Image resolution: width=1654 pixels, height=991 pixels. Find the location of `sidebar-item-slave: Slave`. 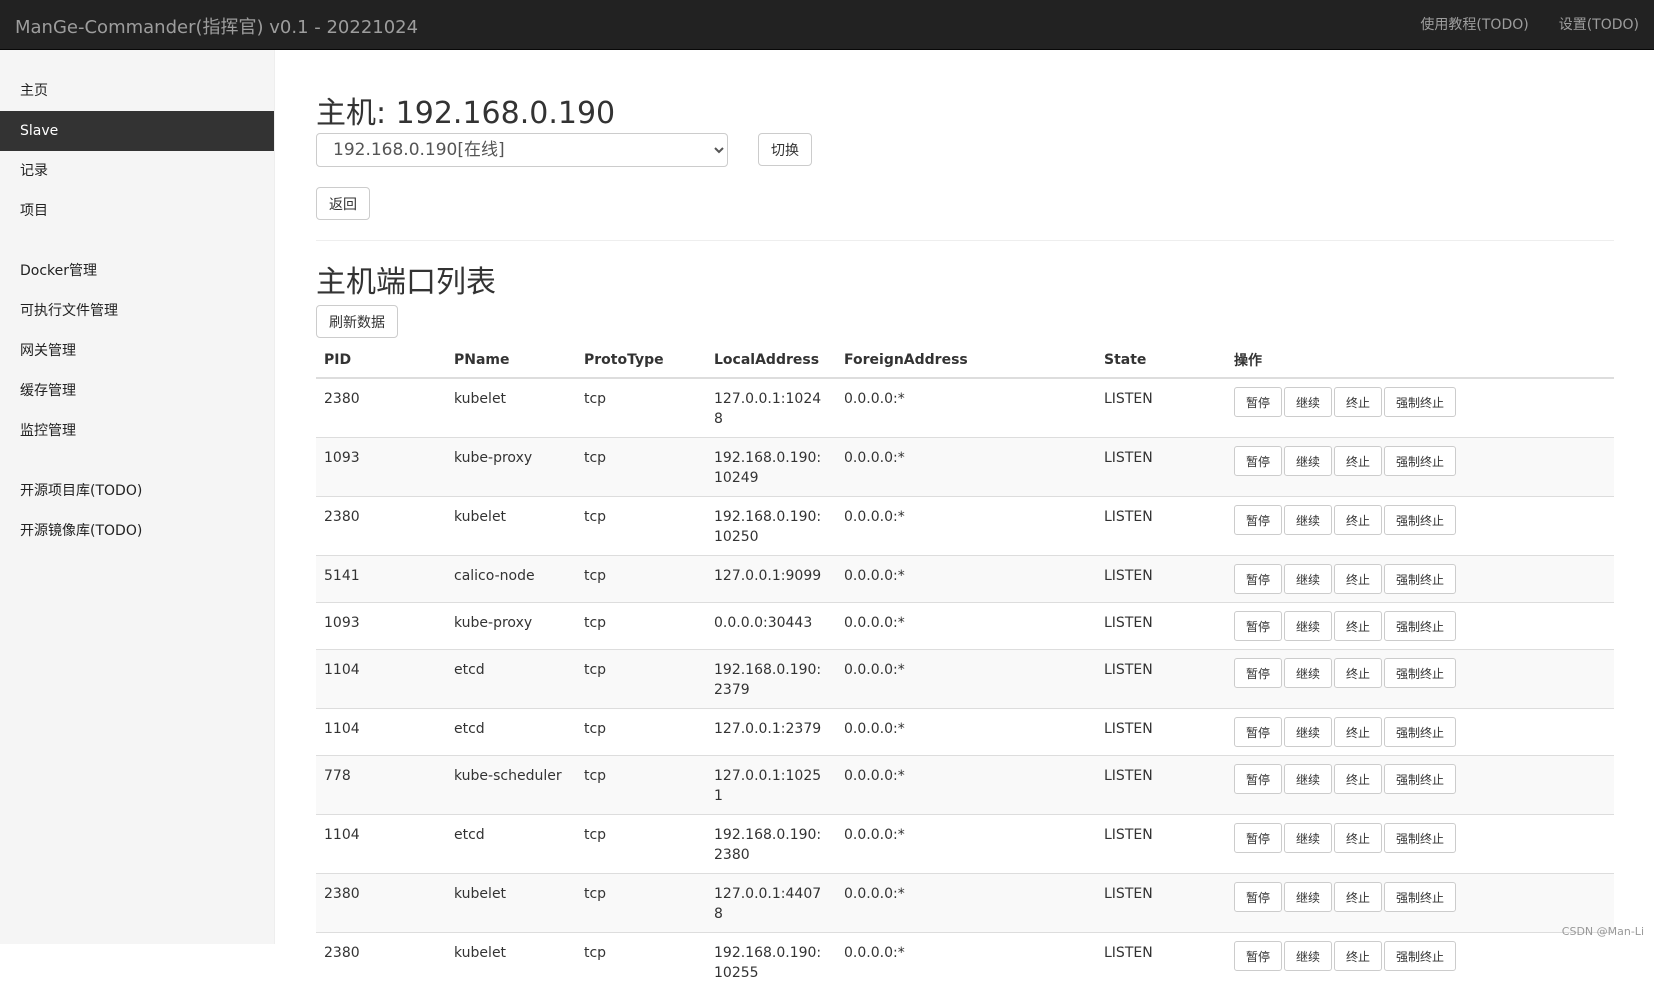

sidebar-item-slave: Slave is located at coordinates (137, 131).